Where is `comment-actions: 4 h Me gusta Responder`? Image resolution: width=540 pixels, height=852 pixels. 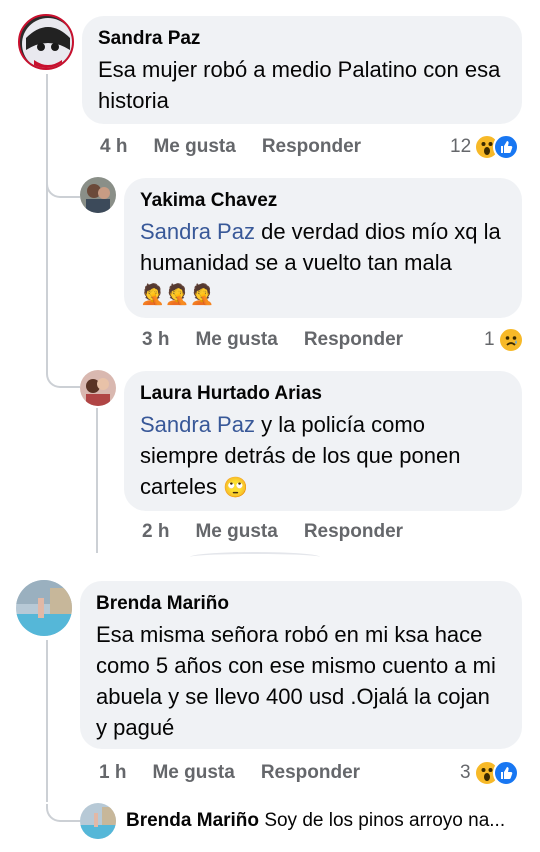
comment-actions: 4 h Me gusta Responder is located at coordinates (230, 147).